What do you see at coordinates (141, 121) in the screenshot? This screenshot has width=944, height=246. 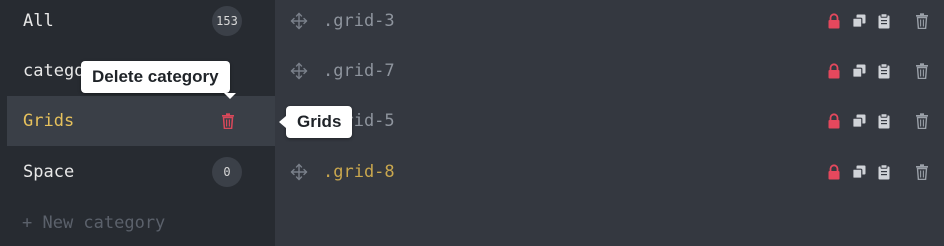 I see `category-item-grids: Grids` at bounding box center [141, 121].